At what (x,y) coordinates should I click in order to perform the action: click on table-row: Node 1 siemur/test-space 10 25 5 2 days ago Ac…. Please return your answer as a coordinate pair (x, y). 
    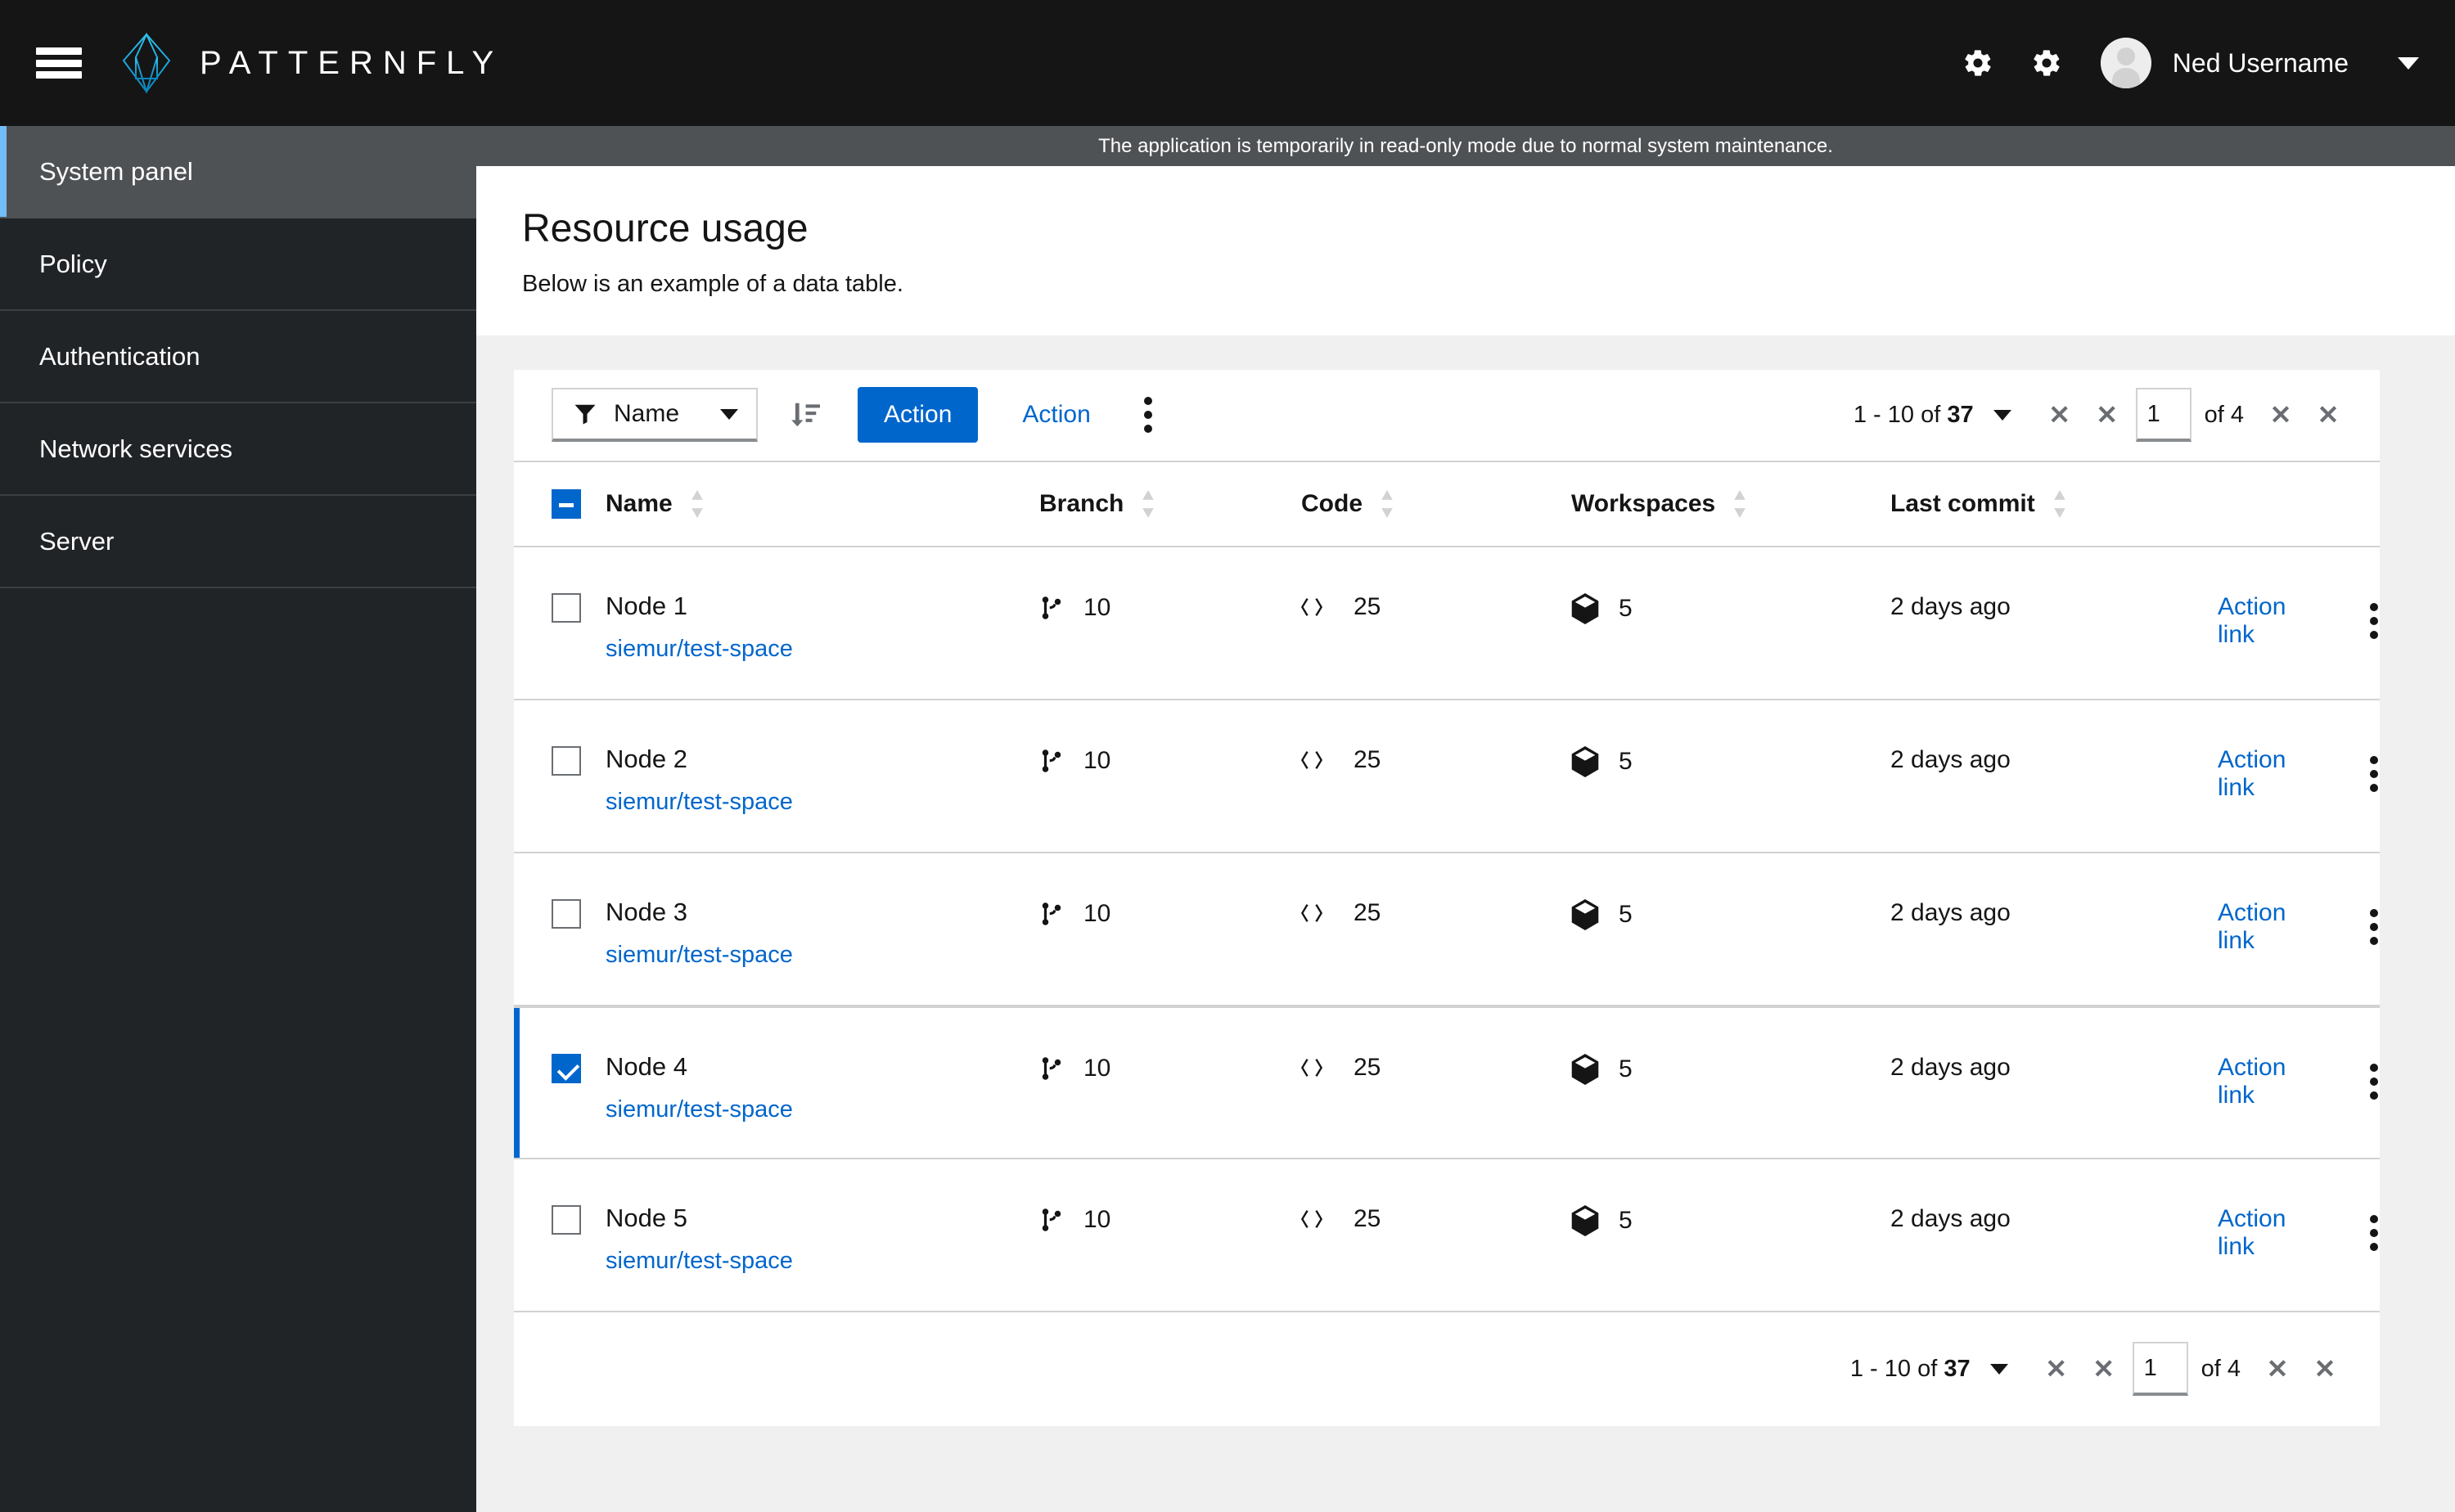
    Looking at the image, I should click on (1447, 624).